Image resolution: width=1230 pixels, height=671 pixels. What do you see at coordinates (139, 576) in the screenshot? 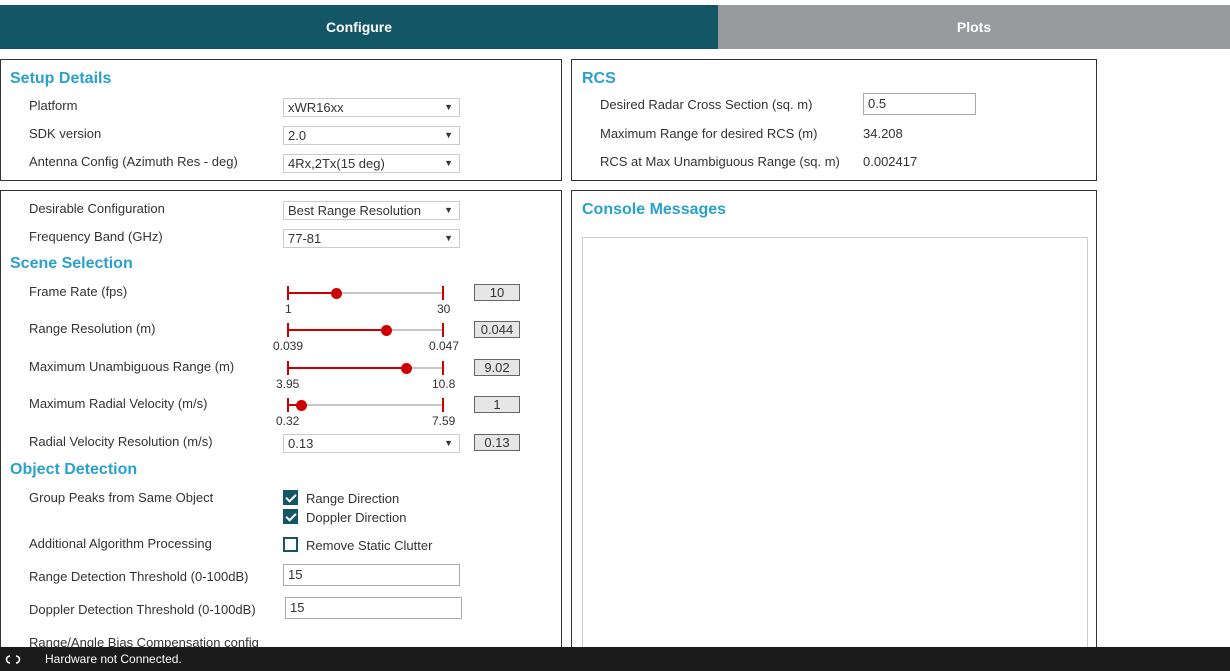
I see `range-threshold-label: Range Detection Threshold (0-100dB)` at bounding box center [139, 576].